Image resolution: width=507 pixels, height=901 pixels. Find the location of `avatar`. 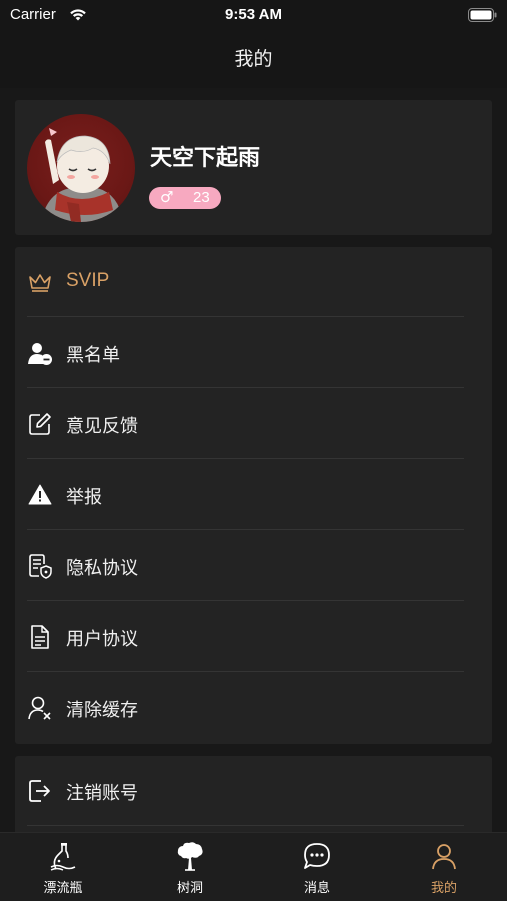

avatar is located at coordinates (81, 168).